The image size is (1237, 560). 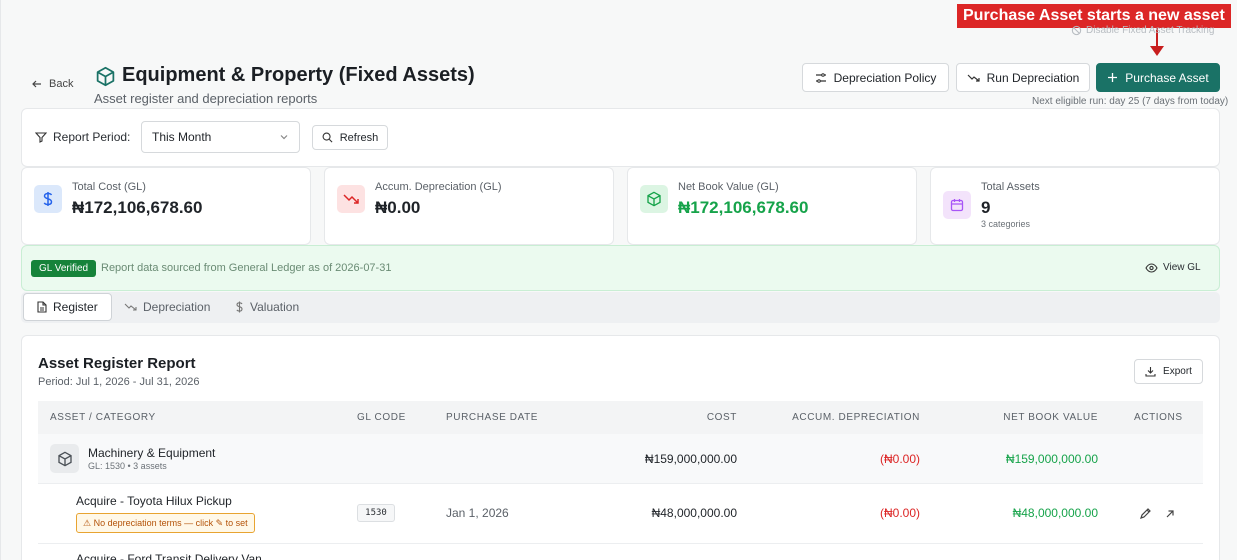 I want to click on stat-sub: 3 categories, so click(x=1006, y=224).